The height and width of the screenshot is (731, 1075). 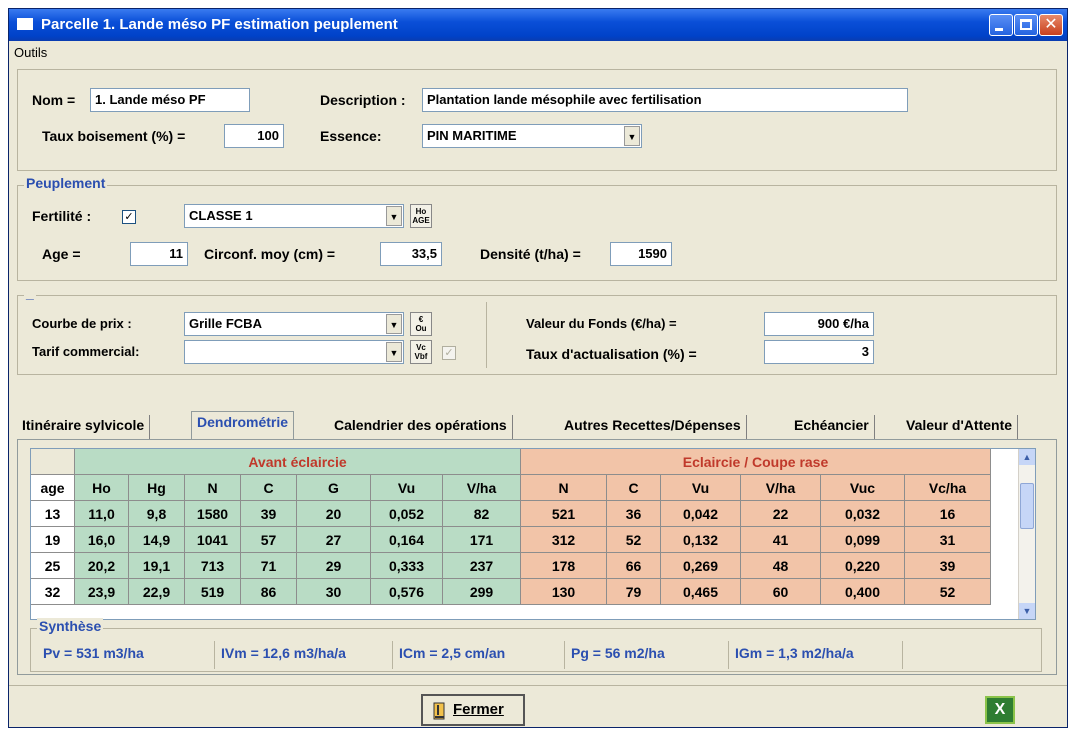 I want to click on tab-valeur-attente: Valeur d'Attente, so click(x=960, y=427).